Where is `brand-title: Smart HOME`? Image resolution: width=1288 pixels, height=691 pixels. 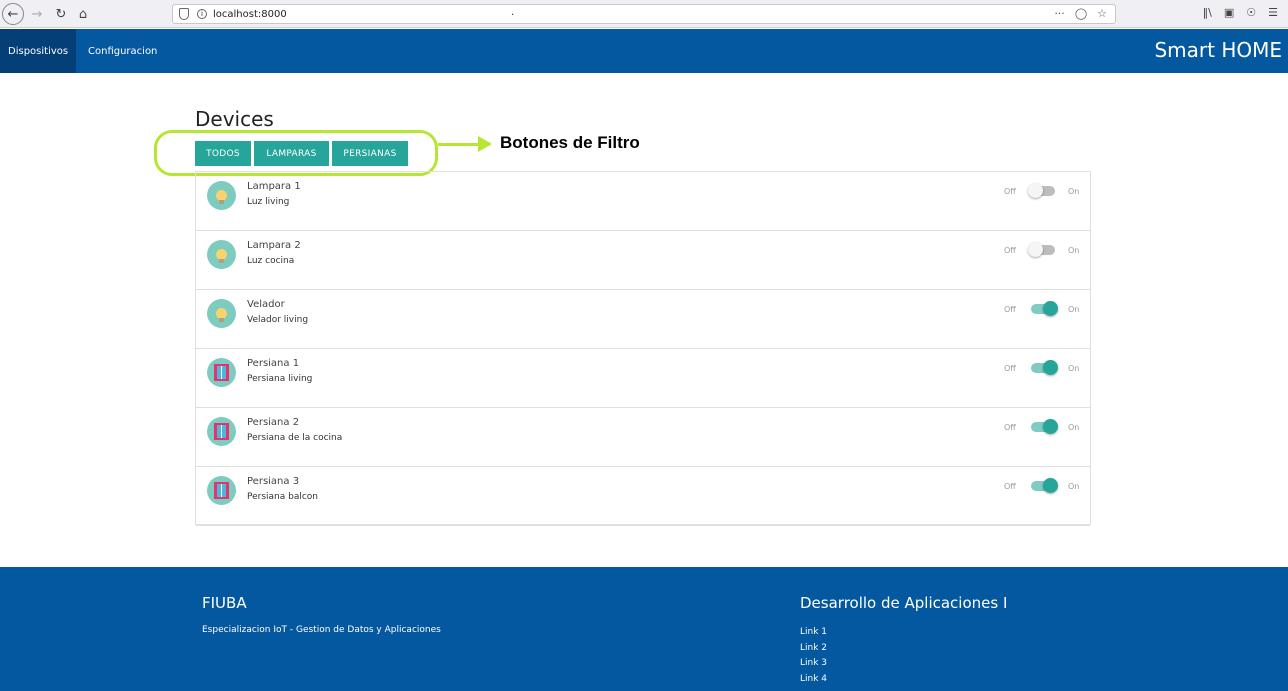 brand-title: Smart HOME is located at coordinates (1218, 50).